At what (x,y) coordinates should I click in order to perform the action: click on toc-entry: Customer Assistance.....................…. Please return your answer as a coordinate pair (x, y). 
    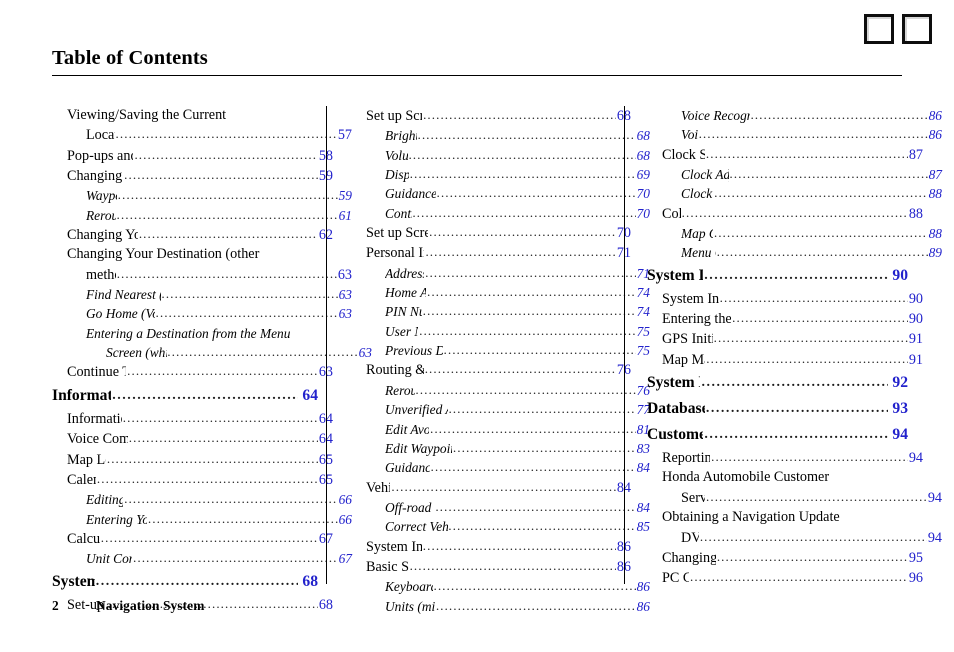
    Looking at the image, I should click on (777, 435).